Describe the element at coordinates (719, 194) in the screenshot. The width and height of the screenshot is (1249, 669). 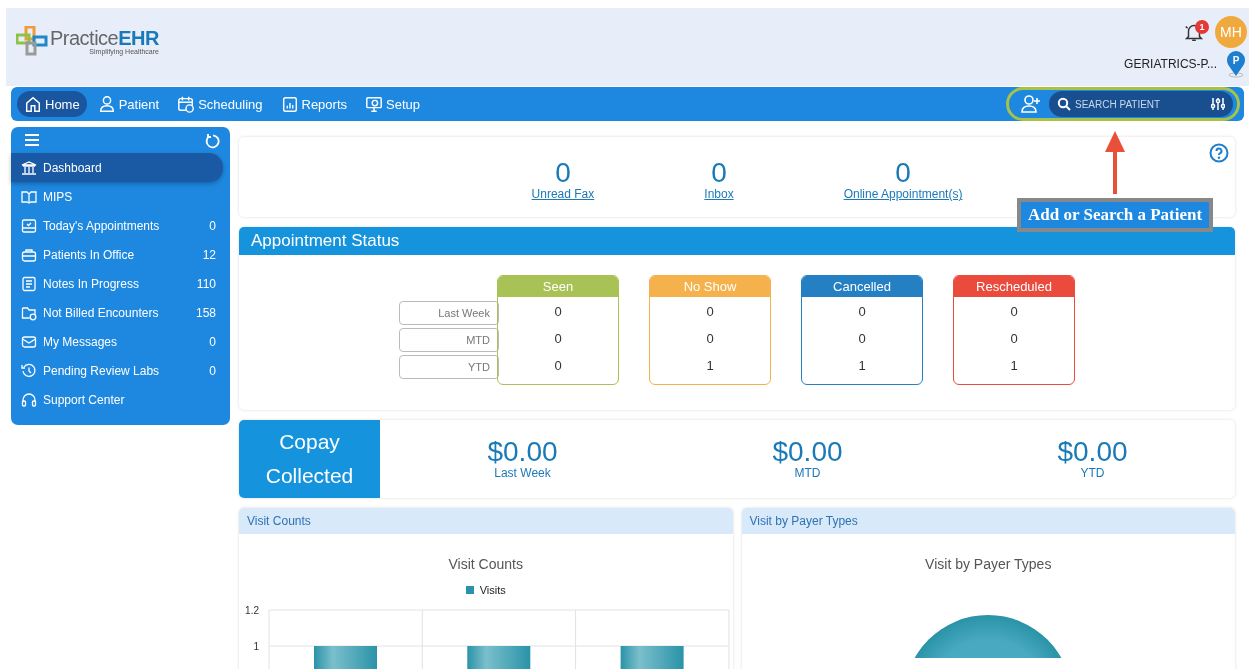
I see `stat-link: Inbox` at that location.